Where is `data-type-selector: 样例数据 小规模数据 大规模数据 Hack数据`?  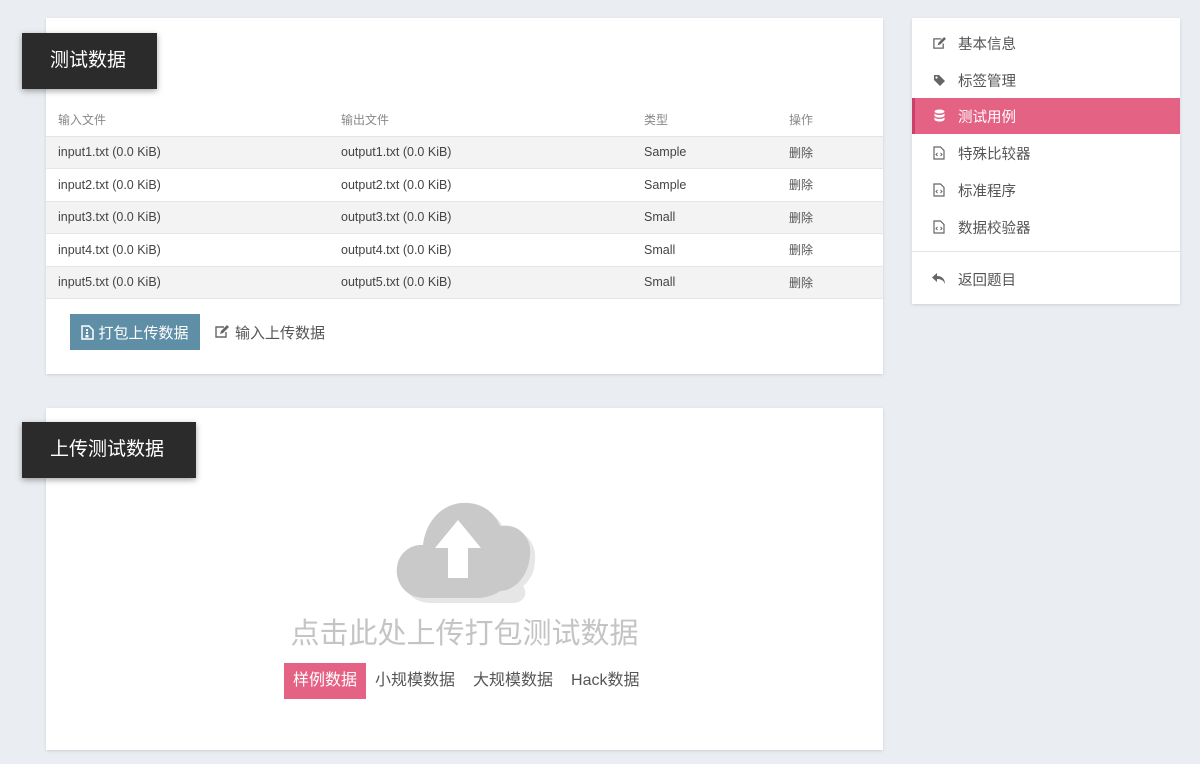
data-type-selector: 样例数据 小规模数据 大规模数据 Hack数据 is located at coordinates (466, 681).